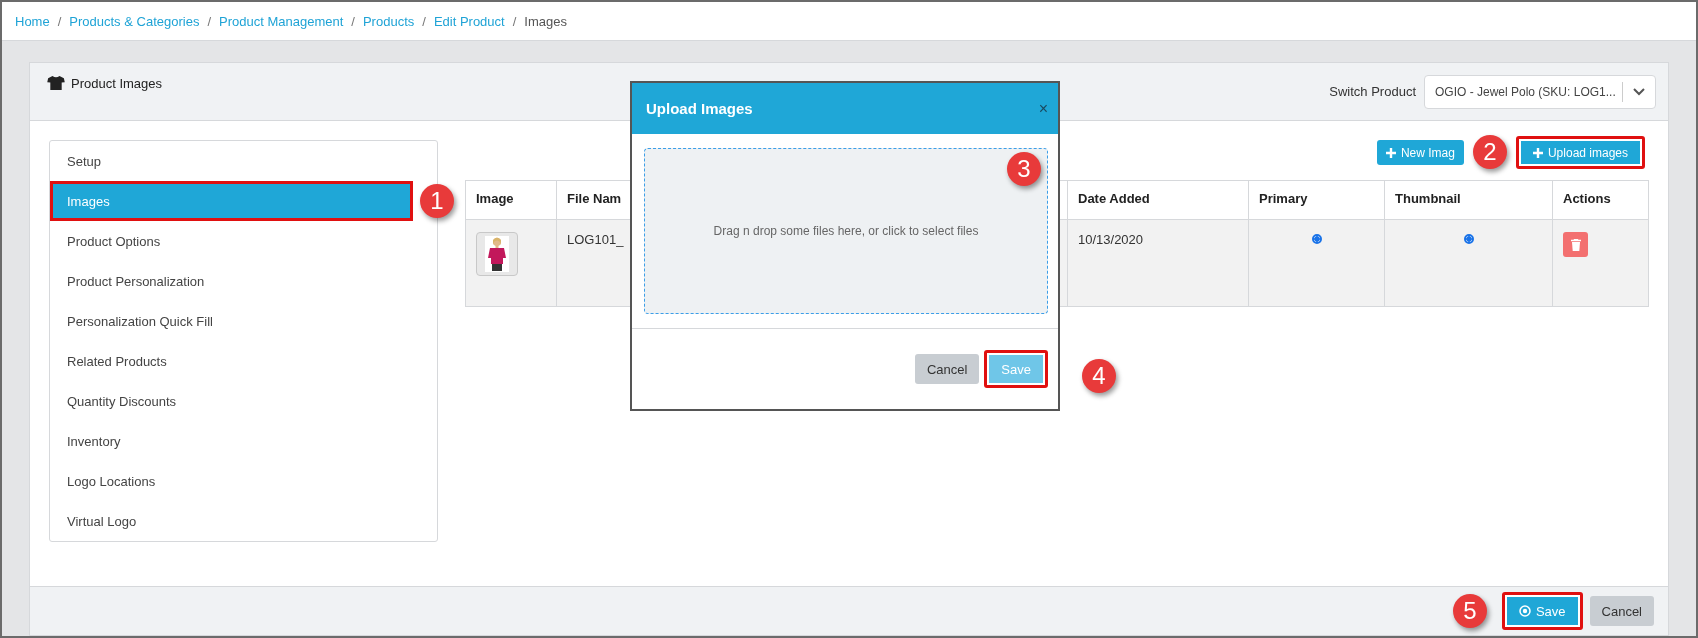 The height and width of the screenshot is (638, 1698). I want to click on target-icon, so click(1524, 611).